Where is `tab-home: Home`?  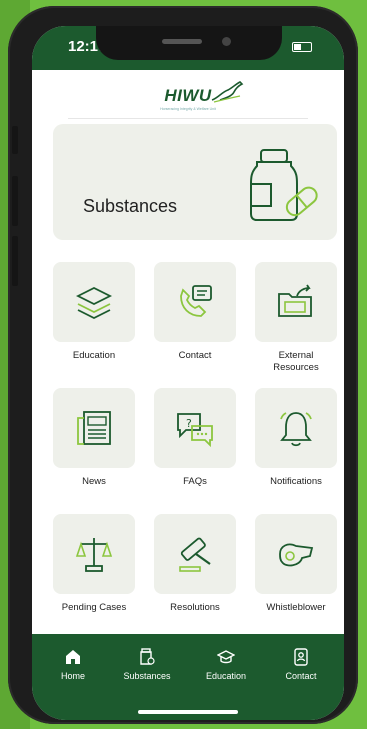
tab-home: Home is located at coordinates (73, 664).